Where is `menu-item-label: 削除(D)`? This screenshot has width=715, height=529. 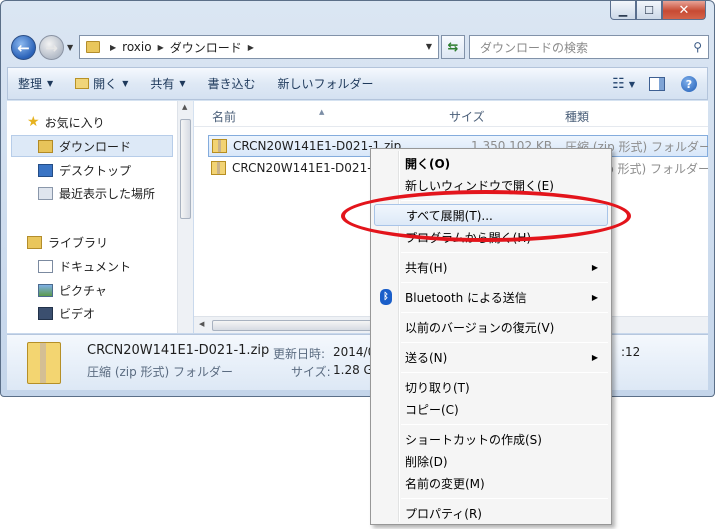 menu-item-label: 削除(D) is located at coordinates (426, 461).